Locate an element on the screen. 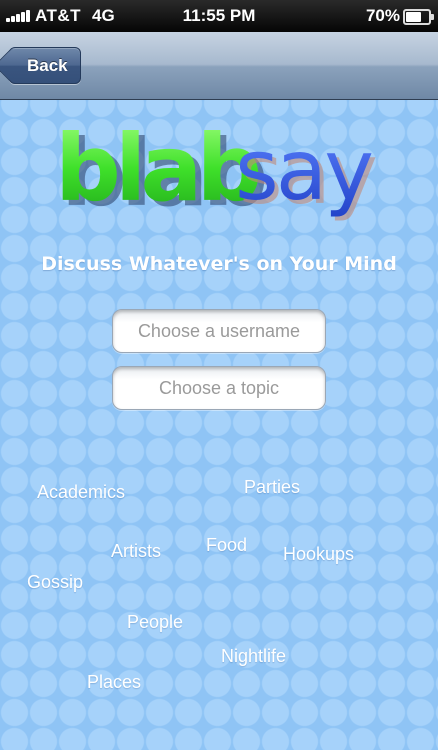 The height and width of the screenshot is (750, 438). topic-people: People is located at coordinates (155, 622).